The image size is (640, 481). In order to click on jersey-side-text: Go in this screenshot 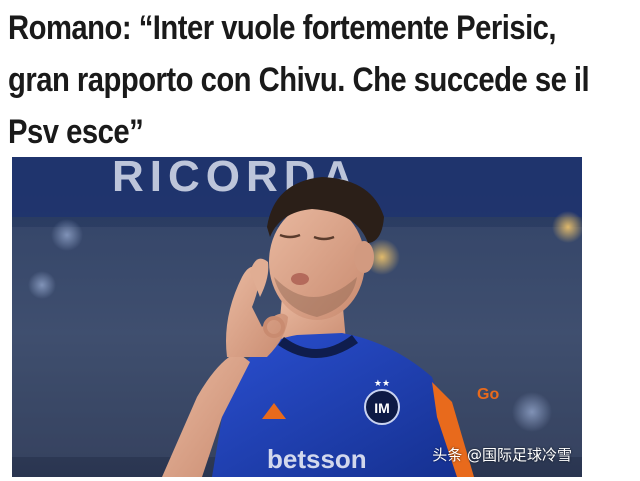, I will do `click(488, 394)`.